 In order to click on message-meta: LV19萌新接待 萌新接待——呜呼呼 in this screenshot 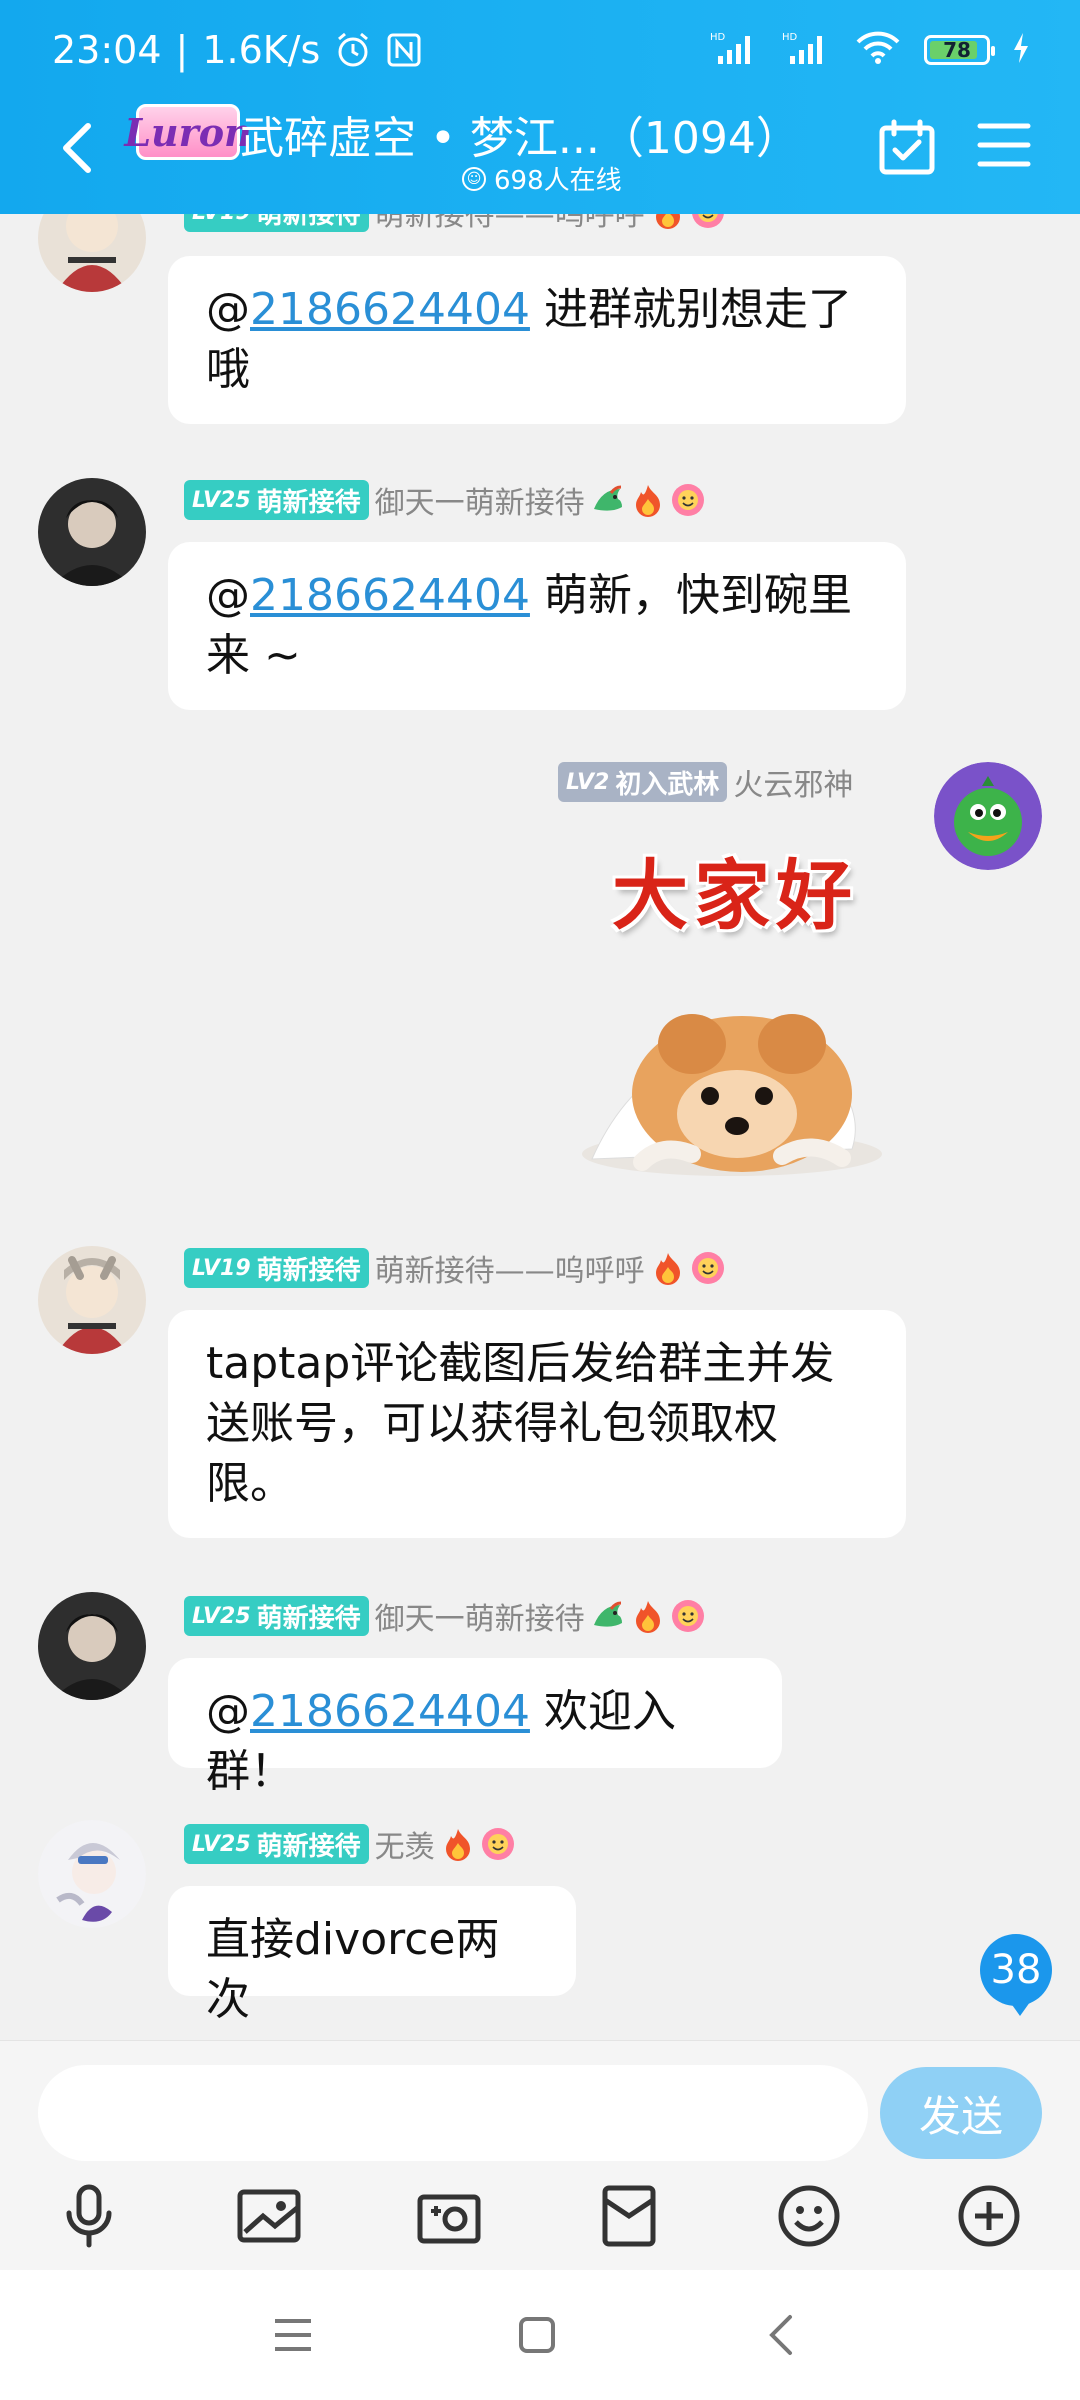, I will do `click(454, 1268)`.